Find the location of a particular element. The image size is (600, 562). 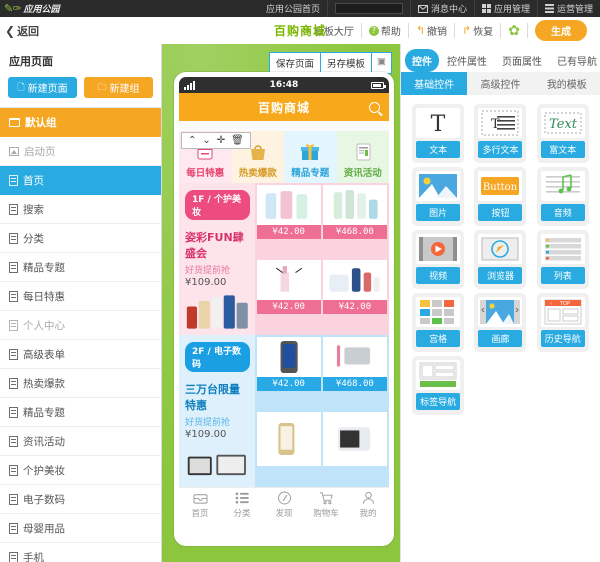

page-list-item: 每日特惠 is located at coordinates (80, 296).